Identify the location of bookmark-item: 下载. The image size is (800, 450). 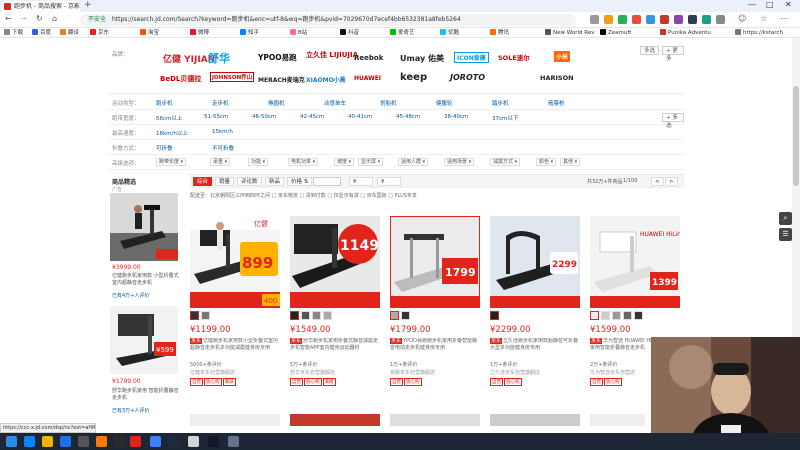
(13, 33).